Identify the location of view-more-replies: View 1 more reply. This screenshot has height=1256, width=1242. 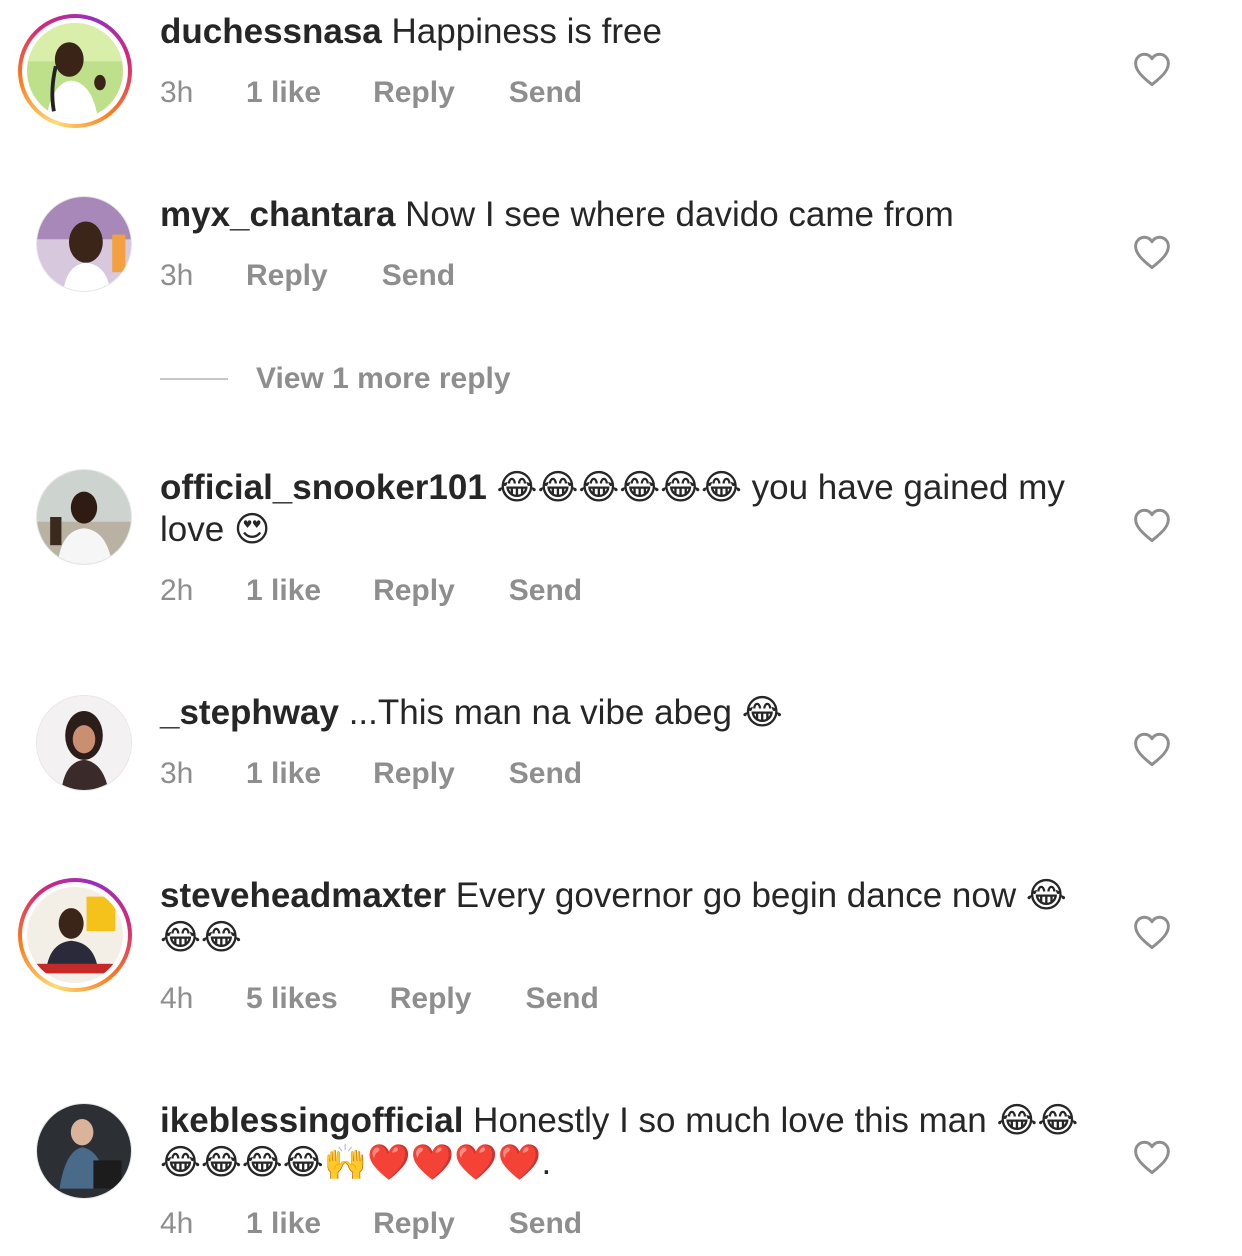
(335, 379).